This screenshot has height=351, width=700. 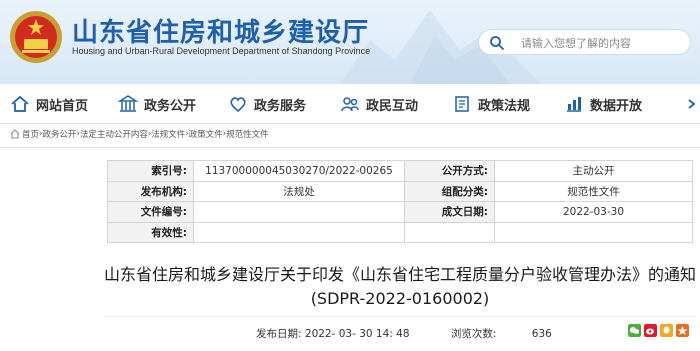 I want to click on meta-value: 主动公开, so click(x=593, y=171).